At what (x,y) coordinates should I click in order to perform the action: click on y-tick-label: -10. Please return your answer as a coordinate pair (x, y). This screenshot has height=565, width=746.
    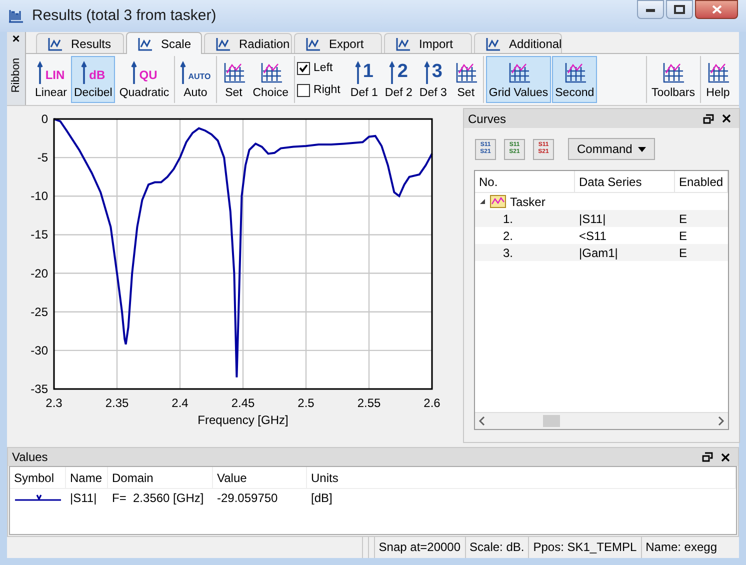
    Looking at the image, I should click on (39, 196).